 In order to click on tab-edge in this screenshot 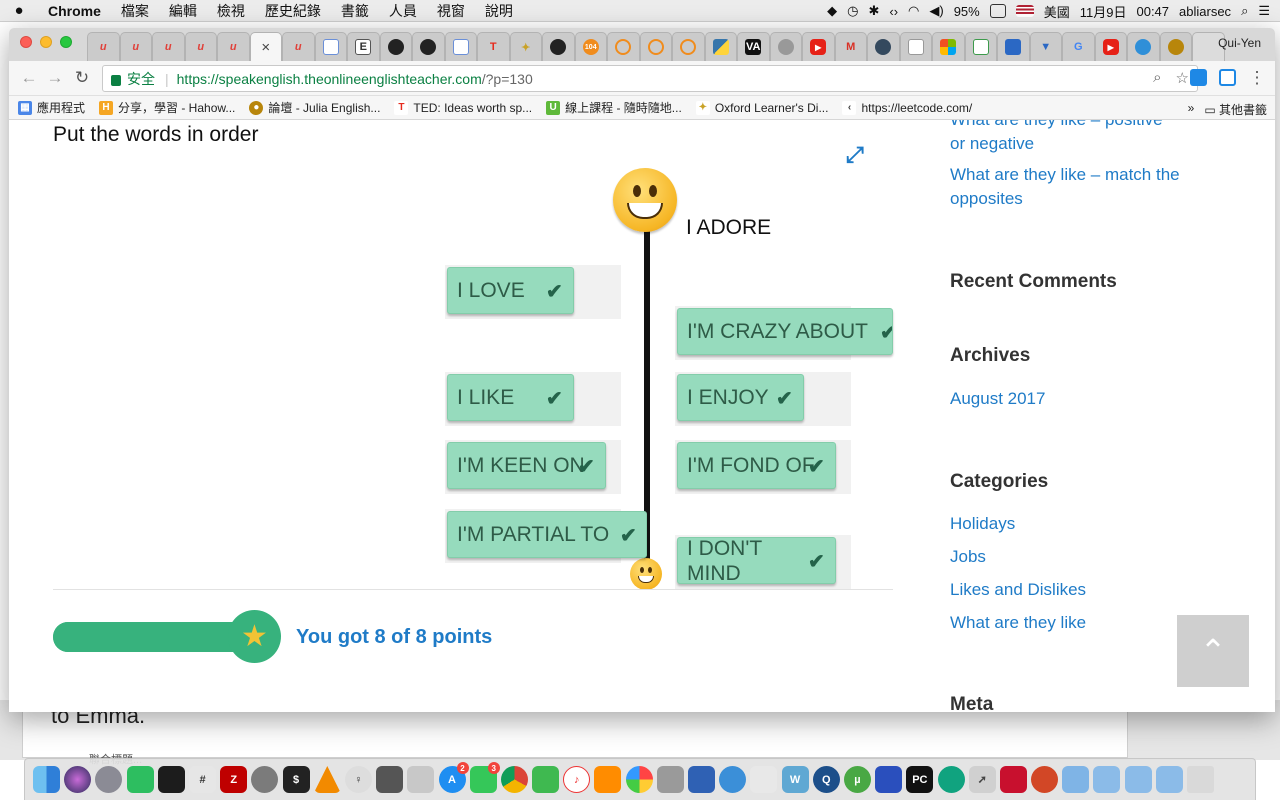, I will do `click(1143, 46)`.